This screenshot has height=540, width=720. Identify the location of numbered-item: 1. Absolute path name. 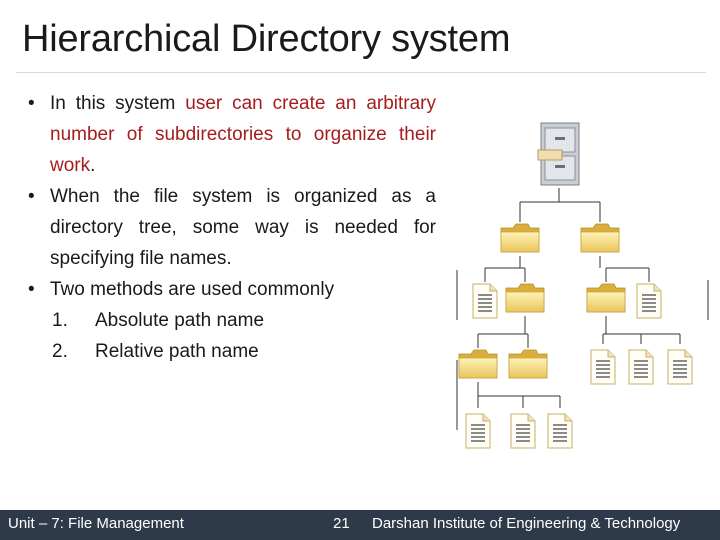
(228, 320).